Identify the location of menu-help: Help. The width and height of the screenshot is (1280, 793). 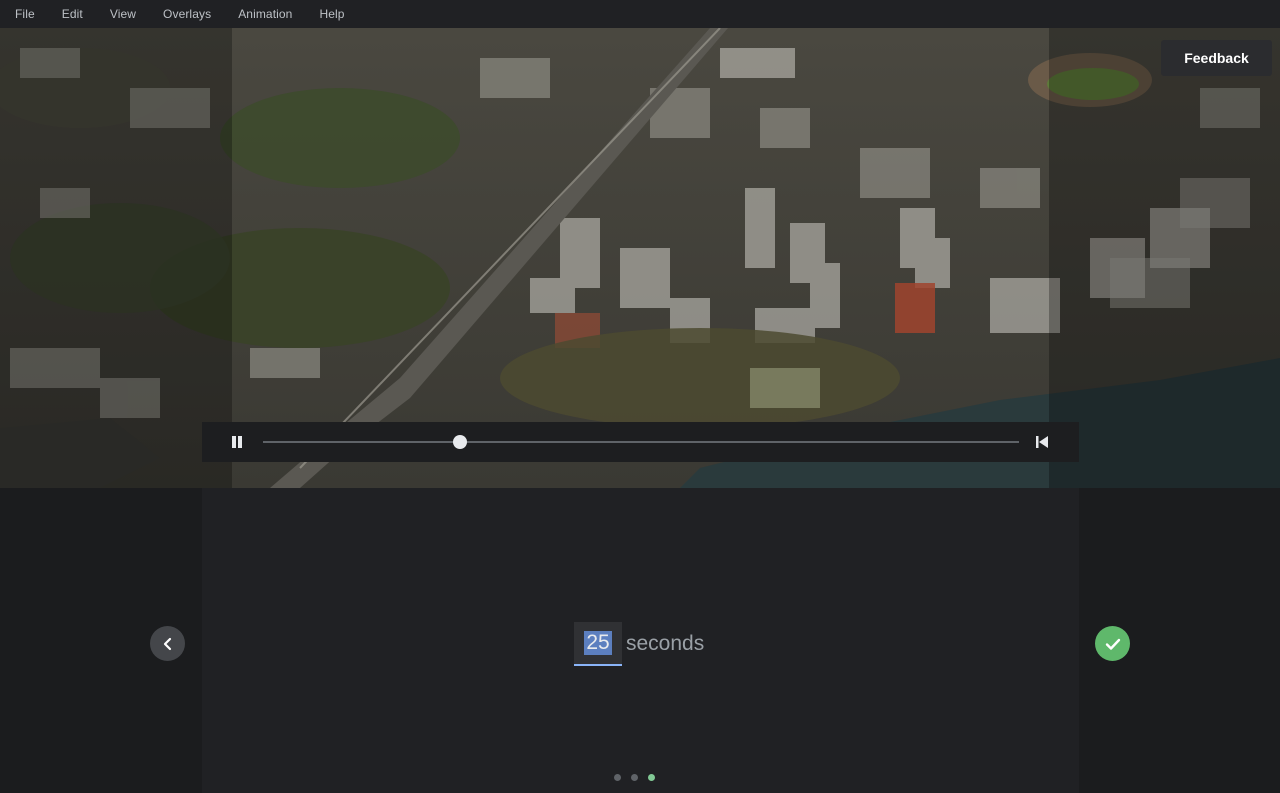
(331, 14).